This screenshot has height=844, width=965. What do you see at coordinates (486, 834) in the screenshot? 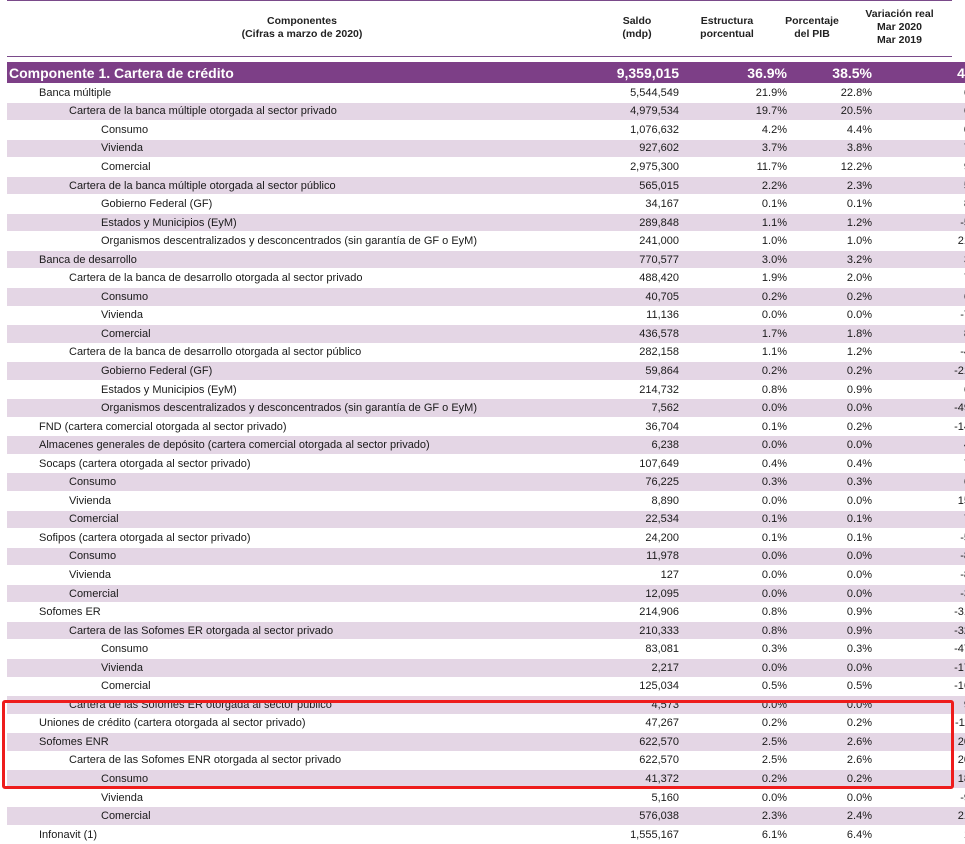
I see `table-row: Infonavit (1)1,555,1676.1%6.4%1.4%` at bounding box center [486, 834].